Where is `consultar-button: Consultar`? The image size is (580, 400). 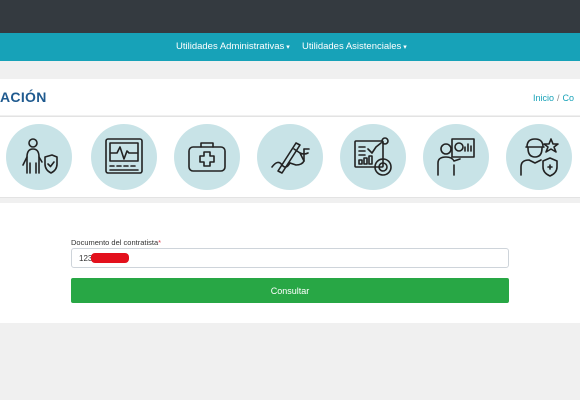
consultar-button: Consultar is located at coordinates (290, 290).